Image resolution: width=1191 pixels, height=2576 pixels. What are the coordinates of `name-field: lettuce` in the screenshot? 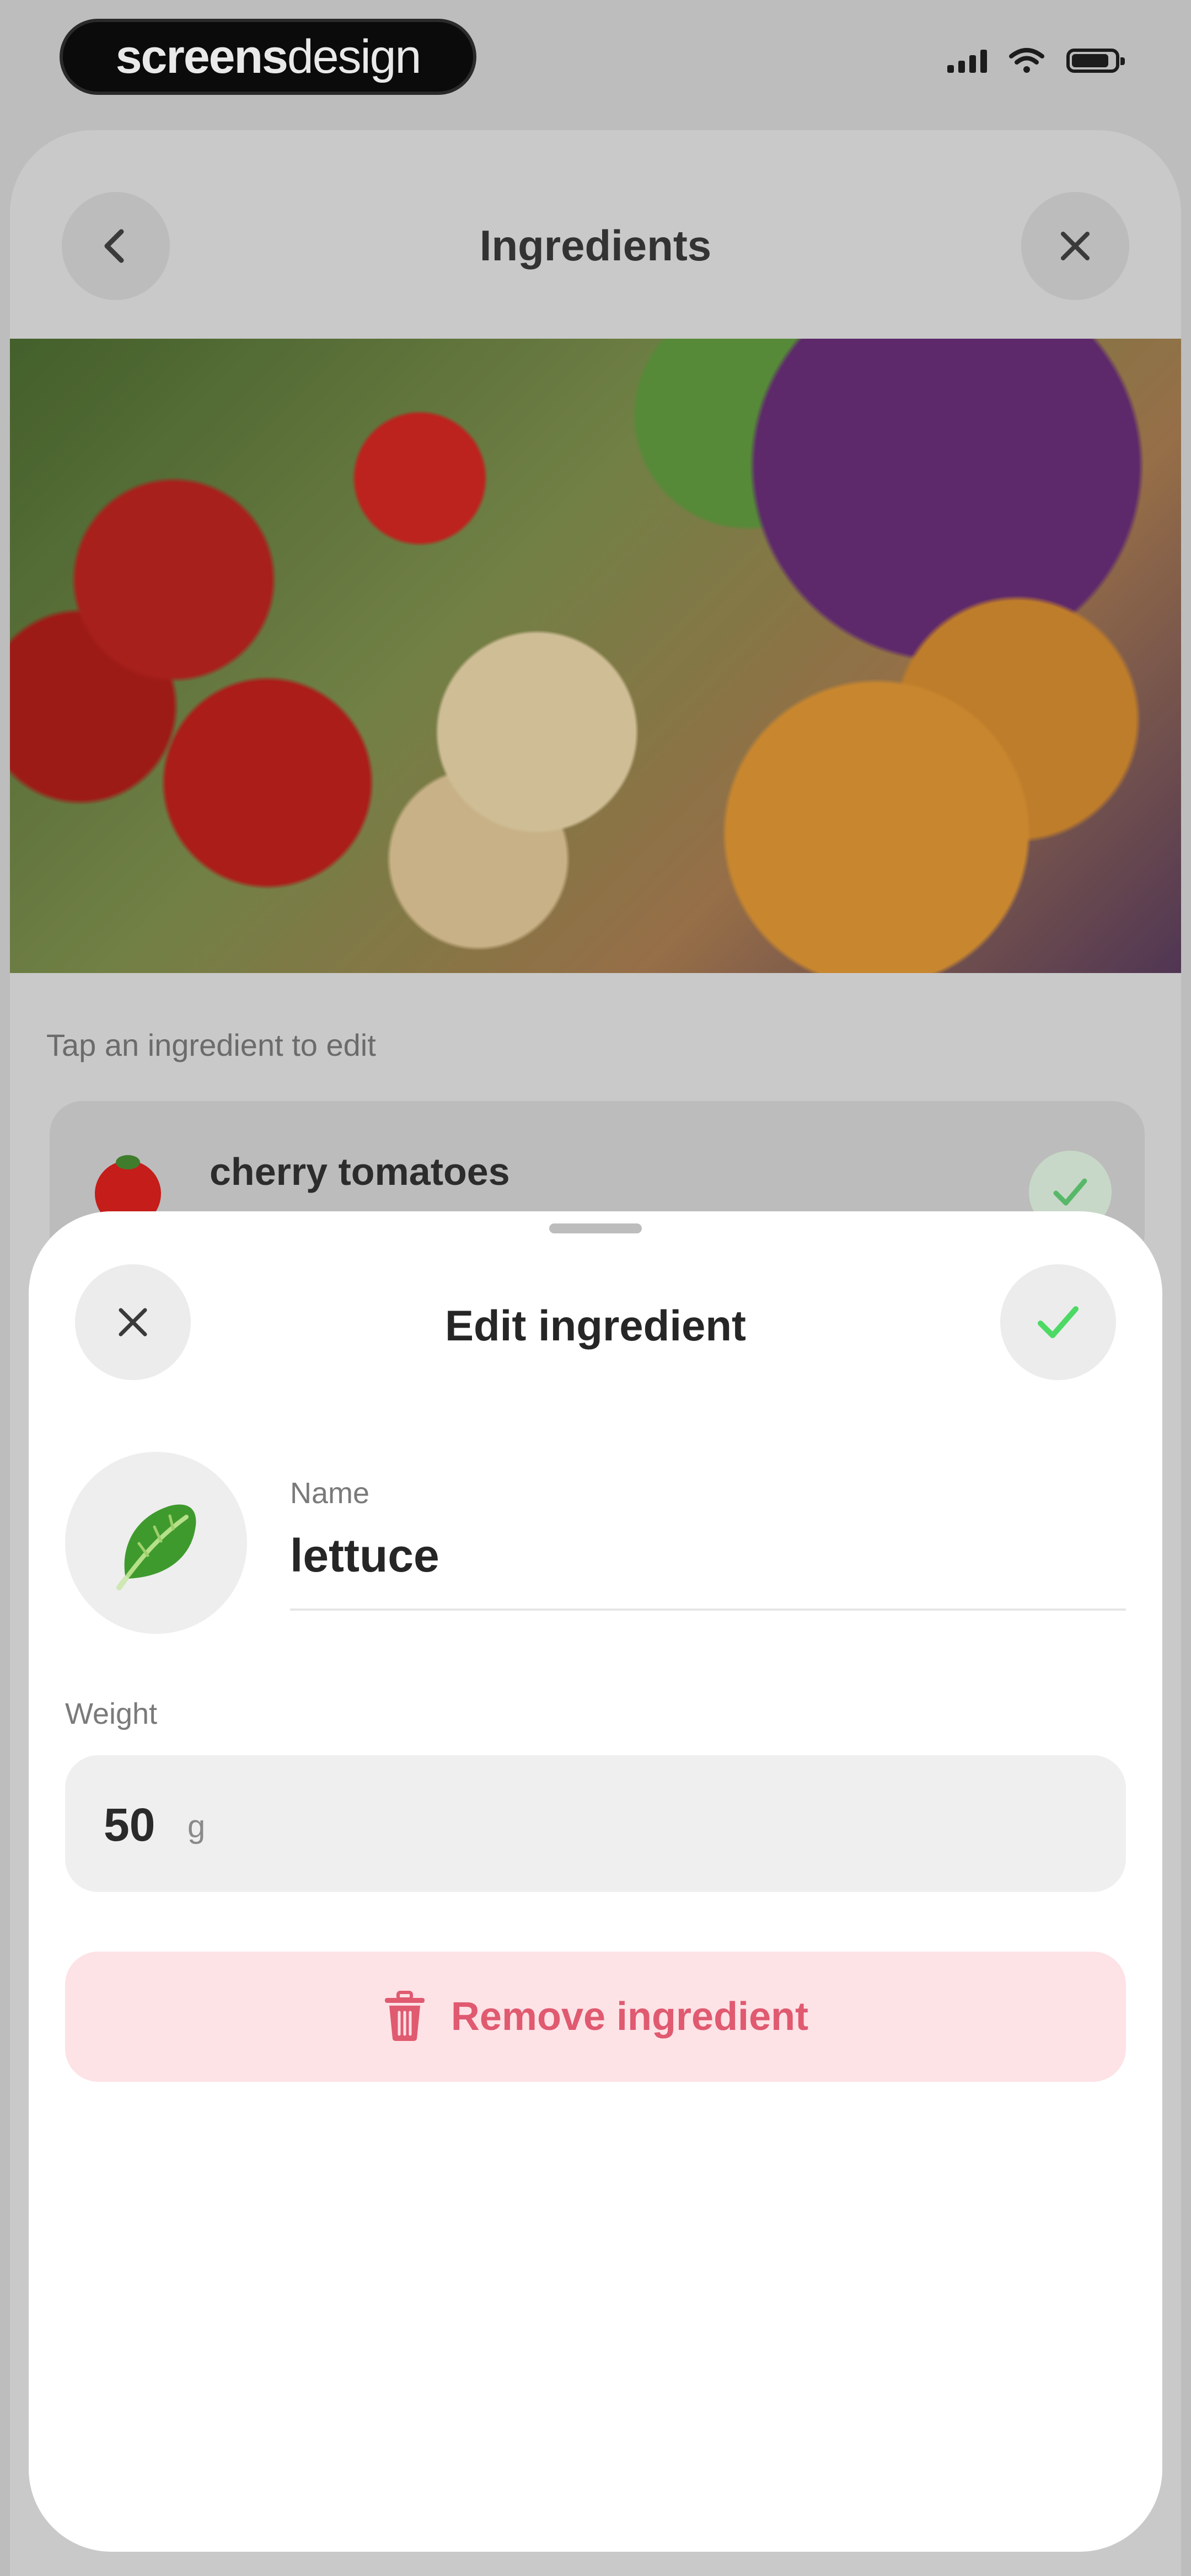 It's located at (364, 1556).